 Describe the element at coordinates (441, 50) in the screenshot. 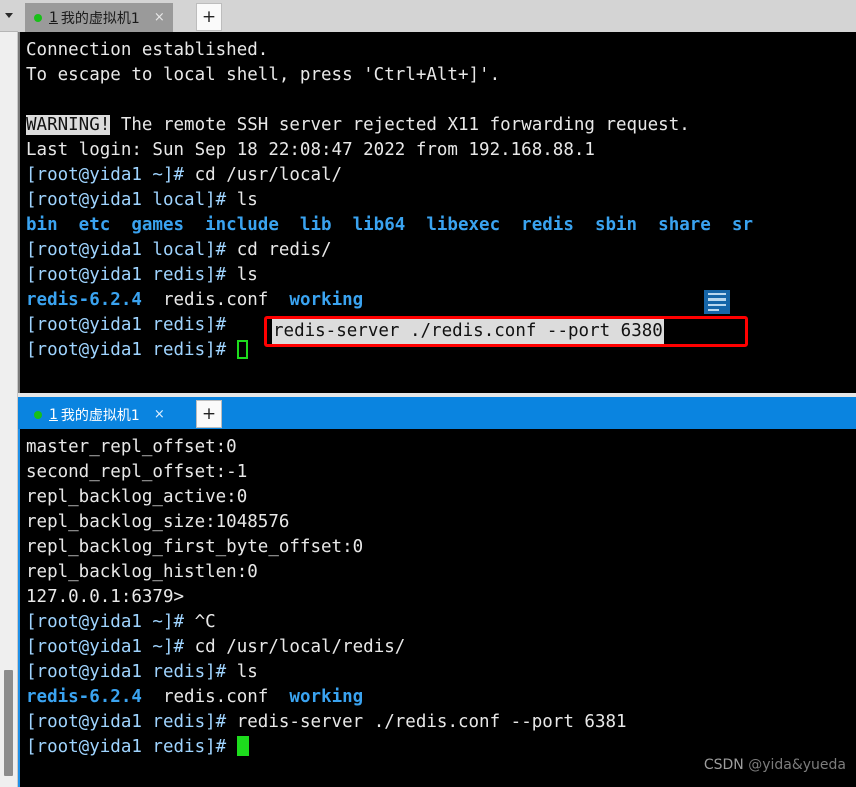

I see `terminal-line: Connection established.` at that location.